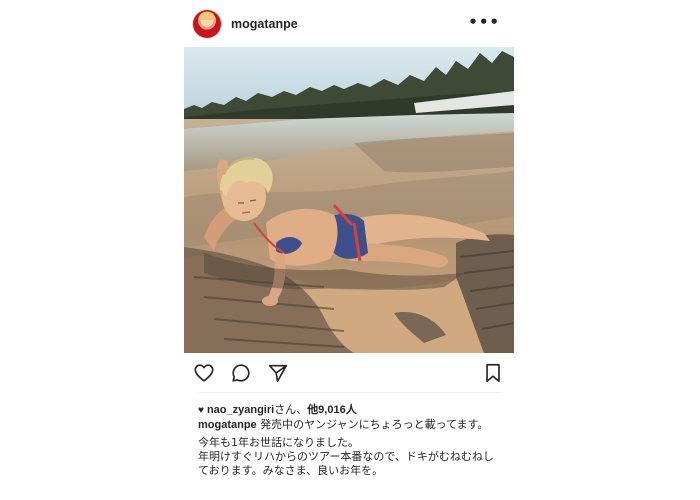  Describe the element at coordinates (484, 22) in the screenshot. I see `more-horizontal-icon: •••` at that location.